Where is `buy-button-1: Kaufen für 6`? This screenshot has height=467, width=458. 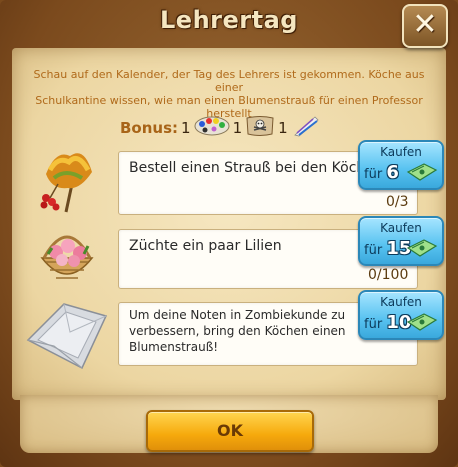 buy-button-1: Kaufen für 6 is located at coordinates (401, 165).